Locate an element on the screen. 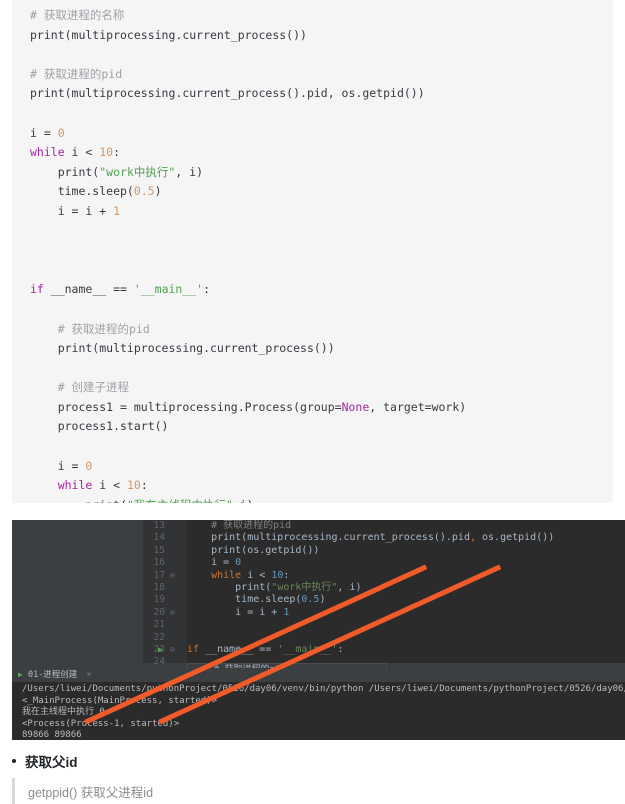 The height and width of the screenshot is (804, 625). line-number: 24 is located at coordinates (159, 662).